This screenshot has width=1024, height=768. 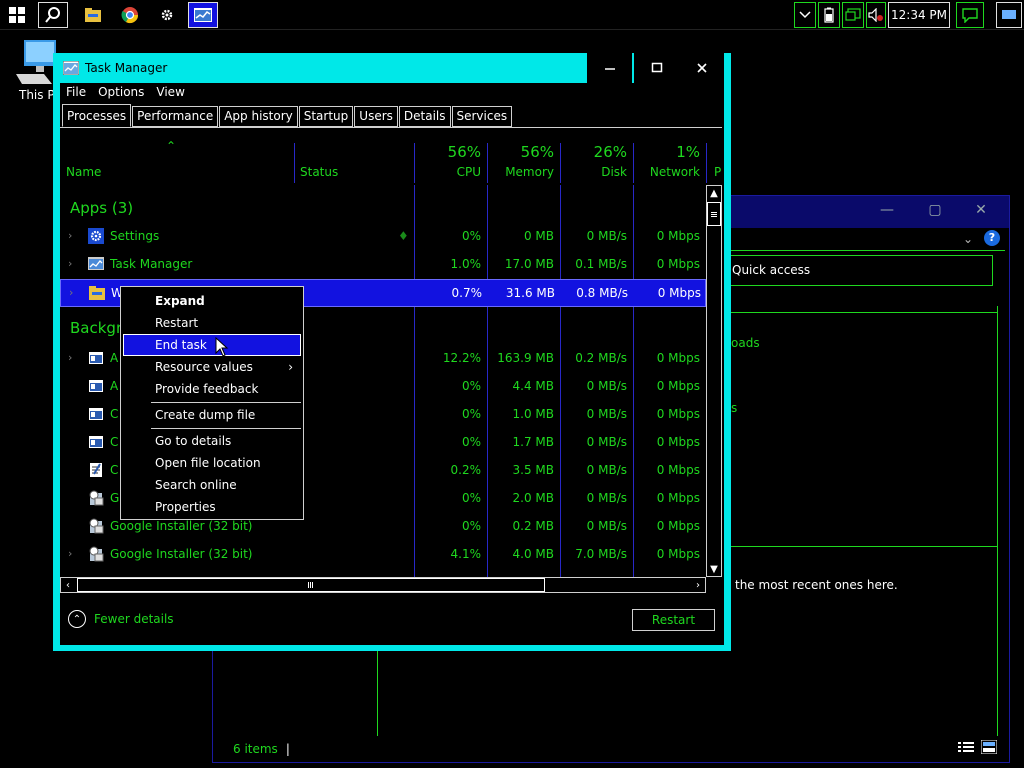 What do you see at coordinates (529, 264) in the screenshot?
I see `memory-cell: 17.0 MB` at bounding box center [529, 264].